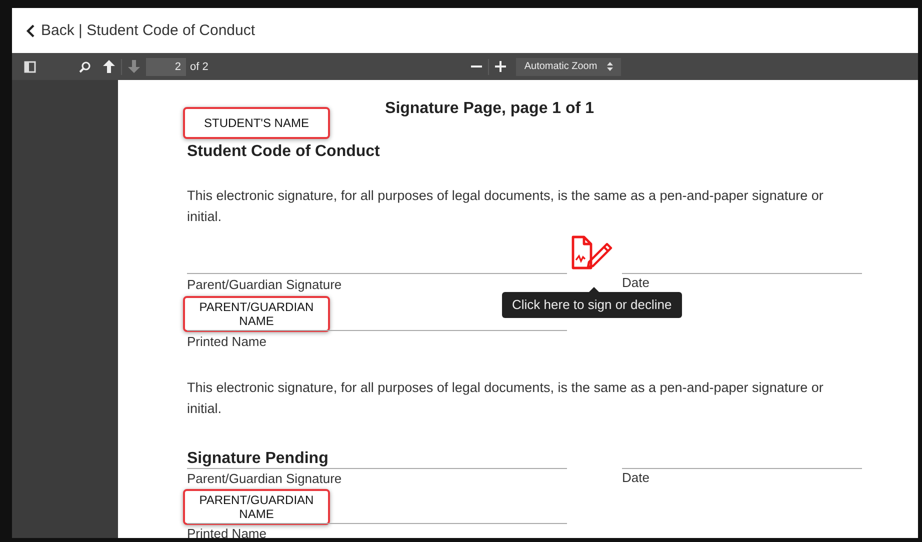  What do you see at coordinates (592, 253) in the screenshot?
I see `sign-document-icon` at bounding box center [592, 253].